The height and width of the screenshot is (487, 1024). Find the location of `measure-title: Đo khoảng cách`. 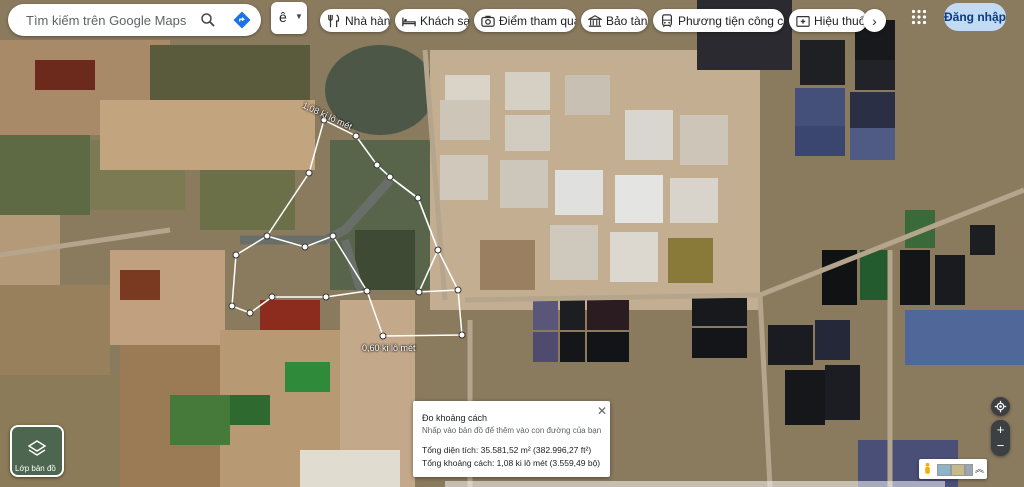

measure-title: Đo khoảng cách is located at coordinates (455, 418).